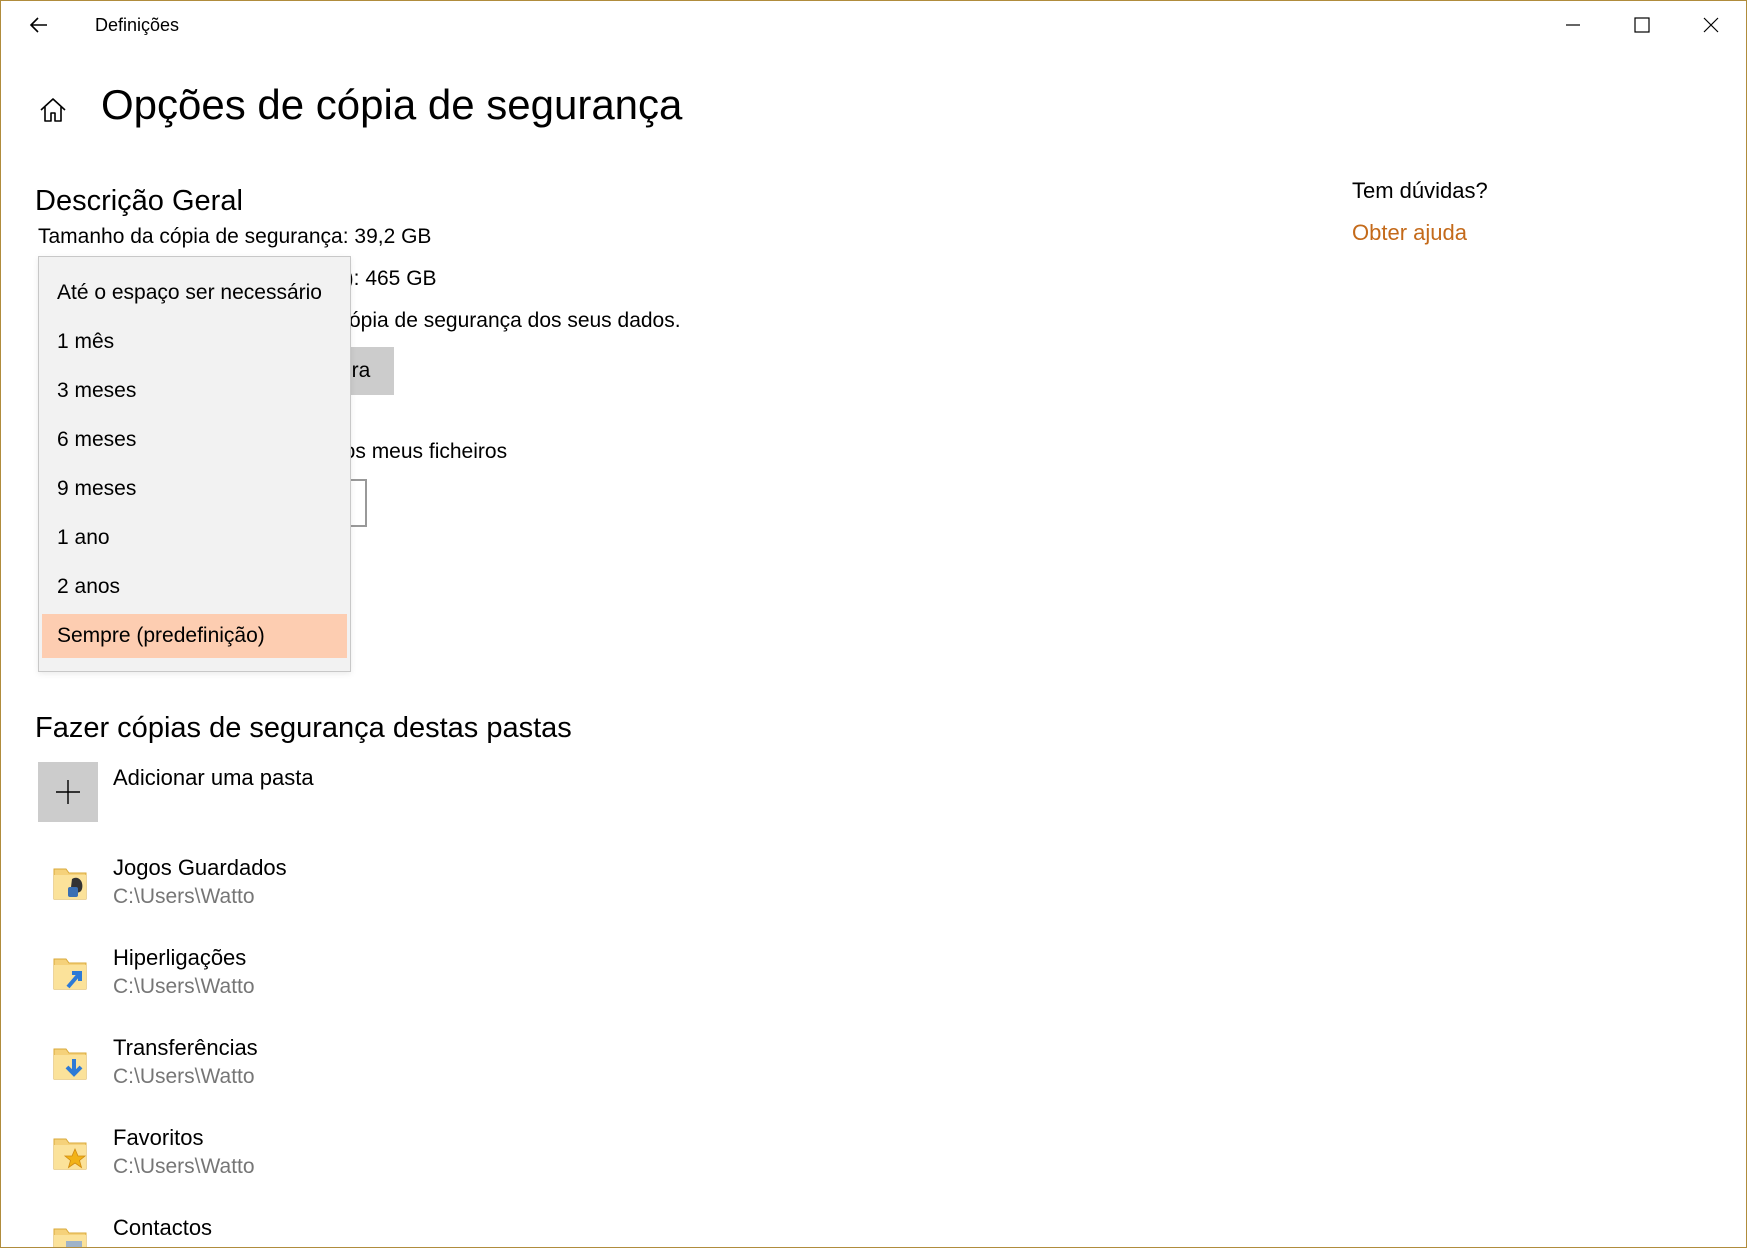 The width and height of the screenshot is (1747, 1248). Describe the element at coordinates (70, 1154) in the screenshot. I see `favorites-folder-icon` at that location.